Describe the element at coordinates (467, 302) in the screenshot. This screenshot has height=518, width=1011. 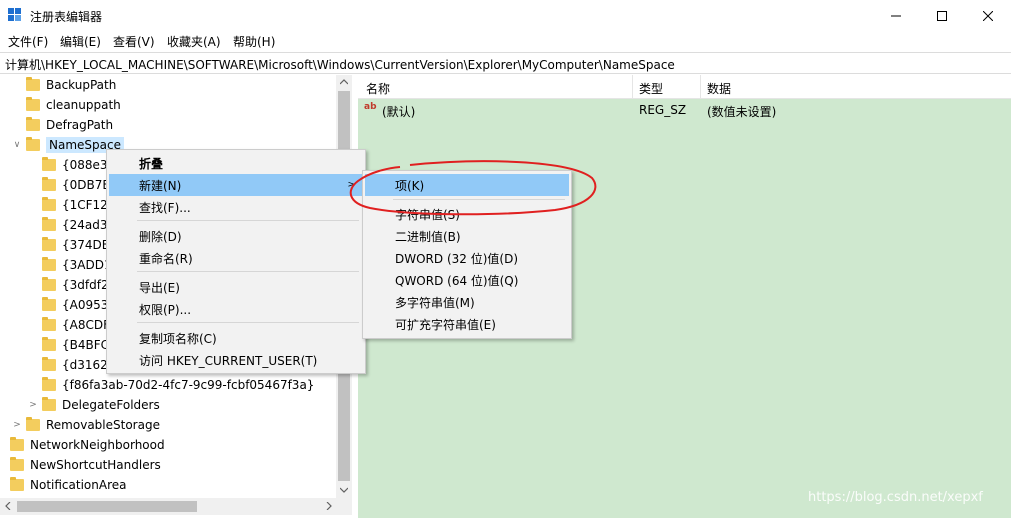
I see `menu-item-new-multi-string: 多字符串值(M)` at that location.